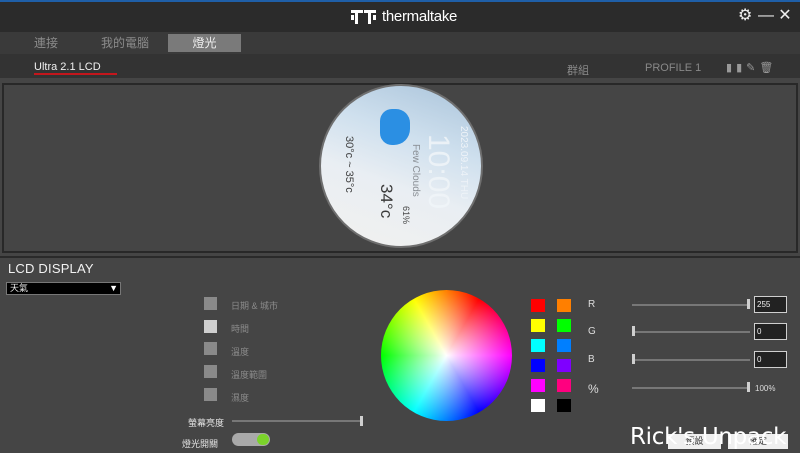 The height and width of the screenshot is (453, 800). What do you see at coordinates (63, 288) in the screenshot?
I see `display-mode-select: 天氣 ▼` at bounding box center [63, 288].